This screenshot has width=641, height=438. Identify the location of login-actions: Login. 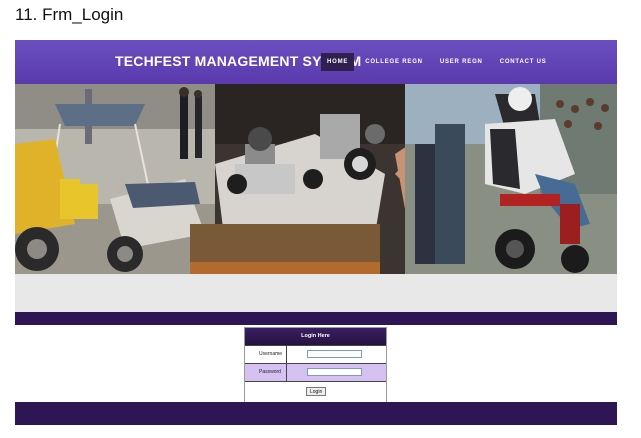
(315, 391).